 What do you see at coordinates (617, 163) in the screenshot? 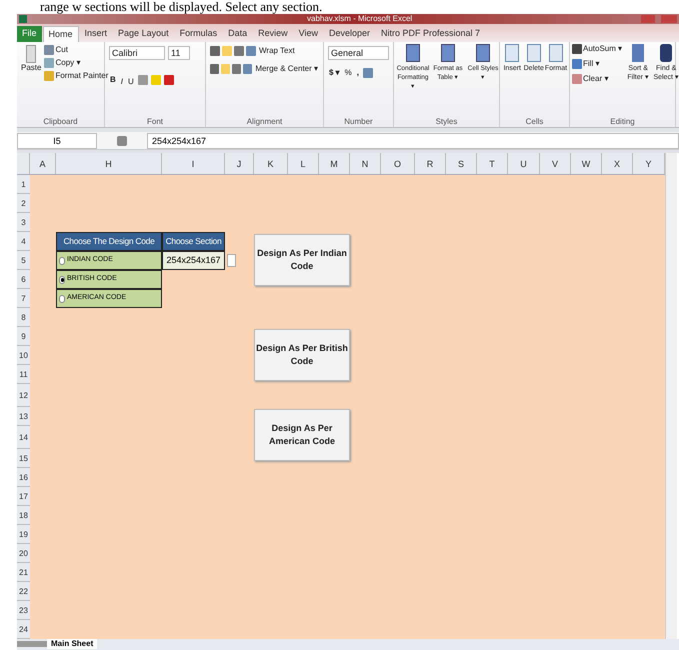
I see `column-header: X` at bounding box center [617, 163].